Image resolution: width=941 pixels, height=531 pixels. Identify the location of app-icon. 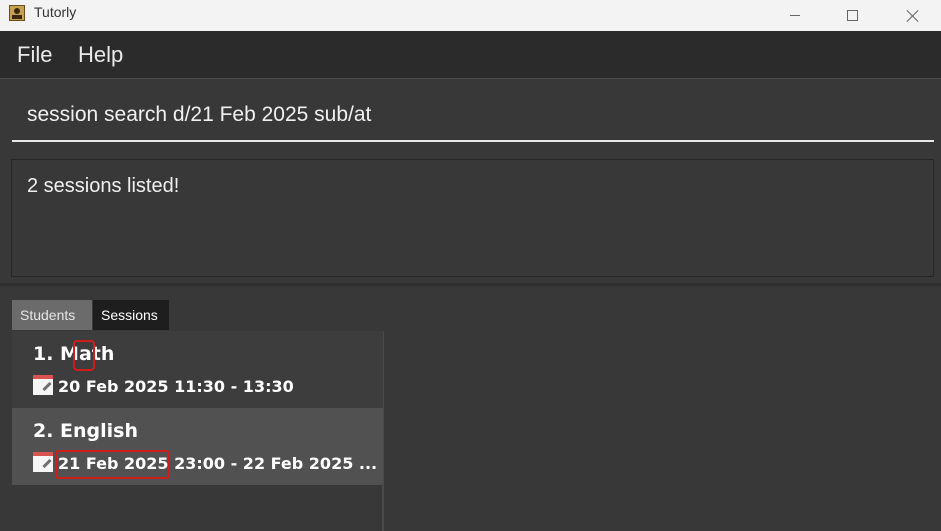
(17, 13).